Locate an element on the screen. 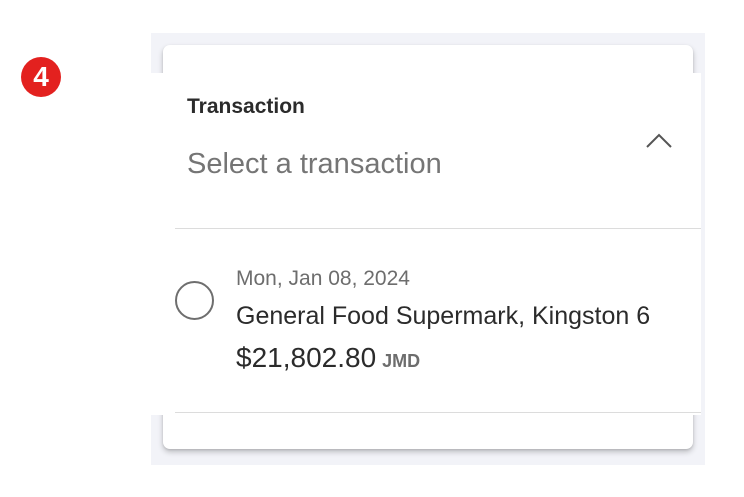 This screenshot has width=744, height=497. divider-top is located at coordinates (438, 228).